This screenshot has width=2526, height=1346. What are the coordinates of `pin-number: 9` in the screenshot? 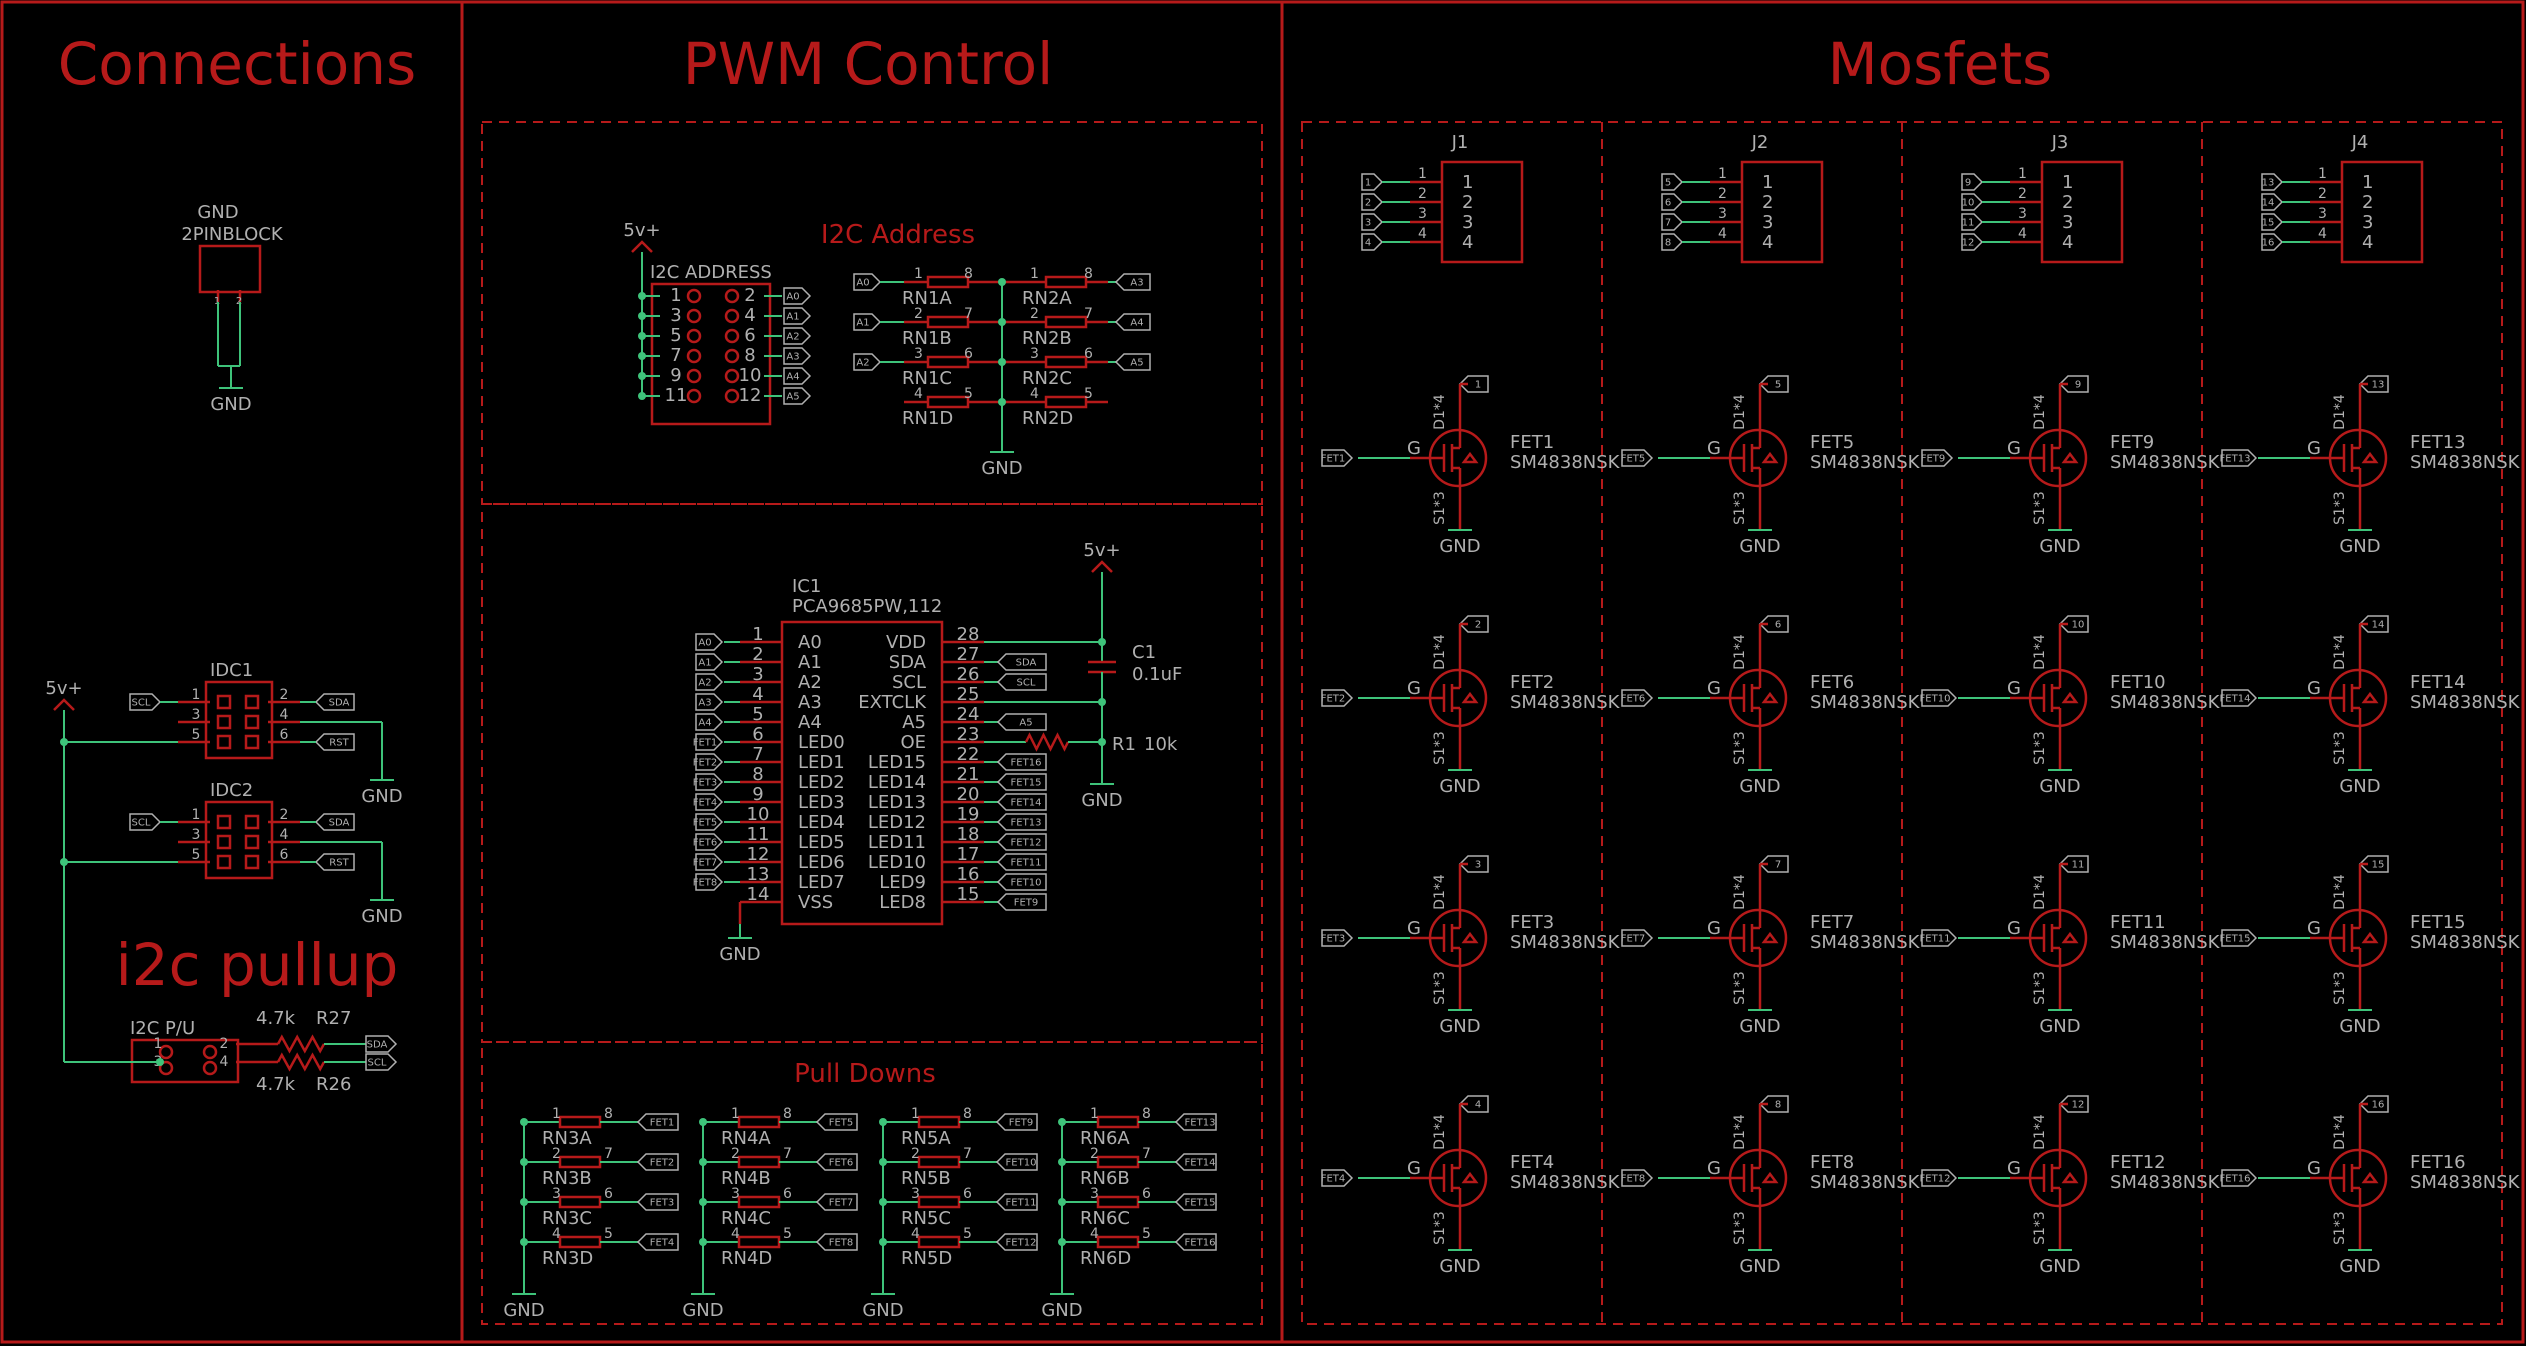 It's located at (757, 794).